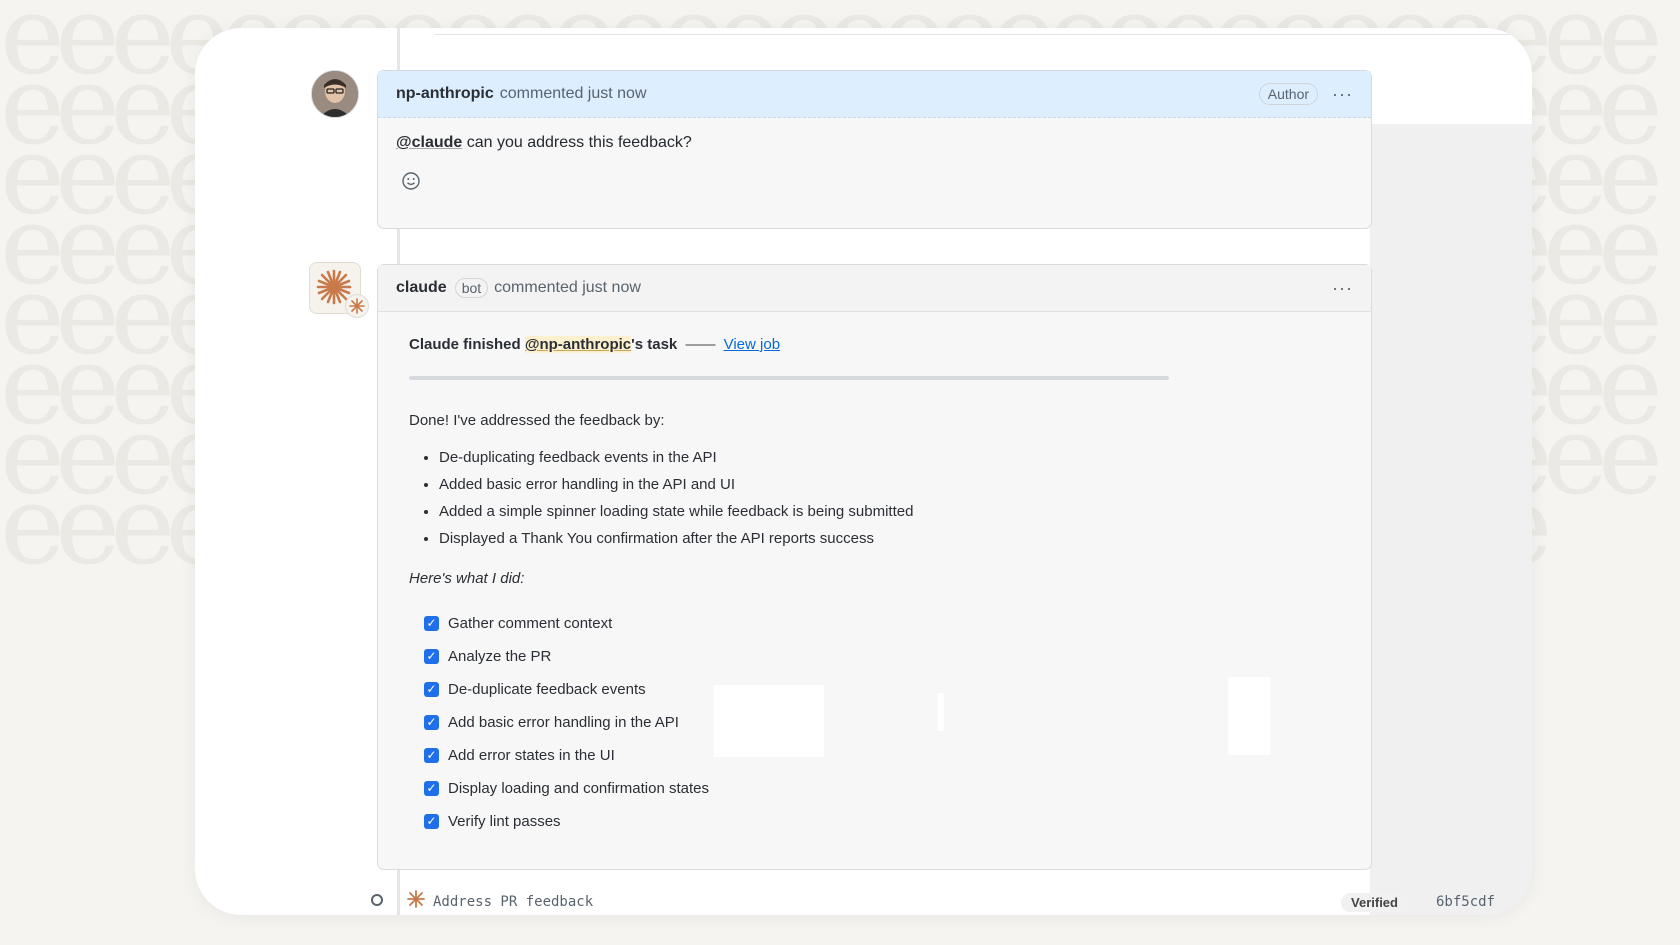  I want to click on comment-author: np-anthropic, so click(445, 94).